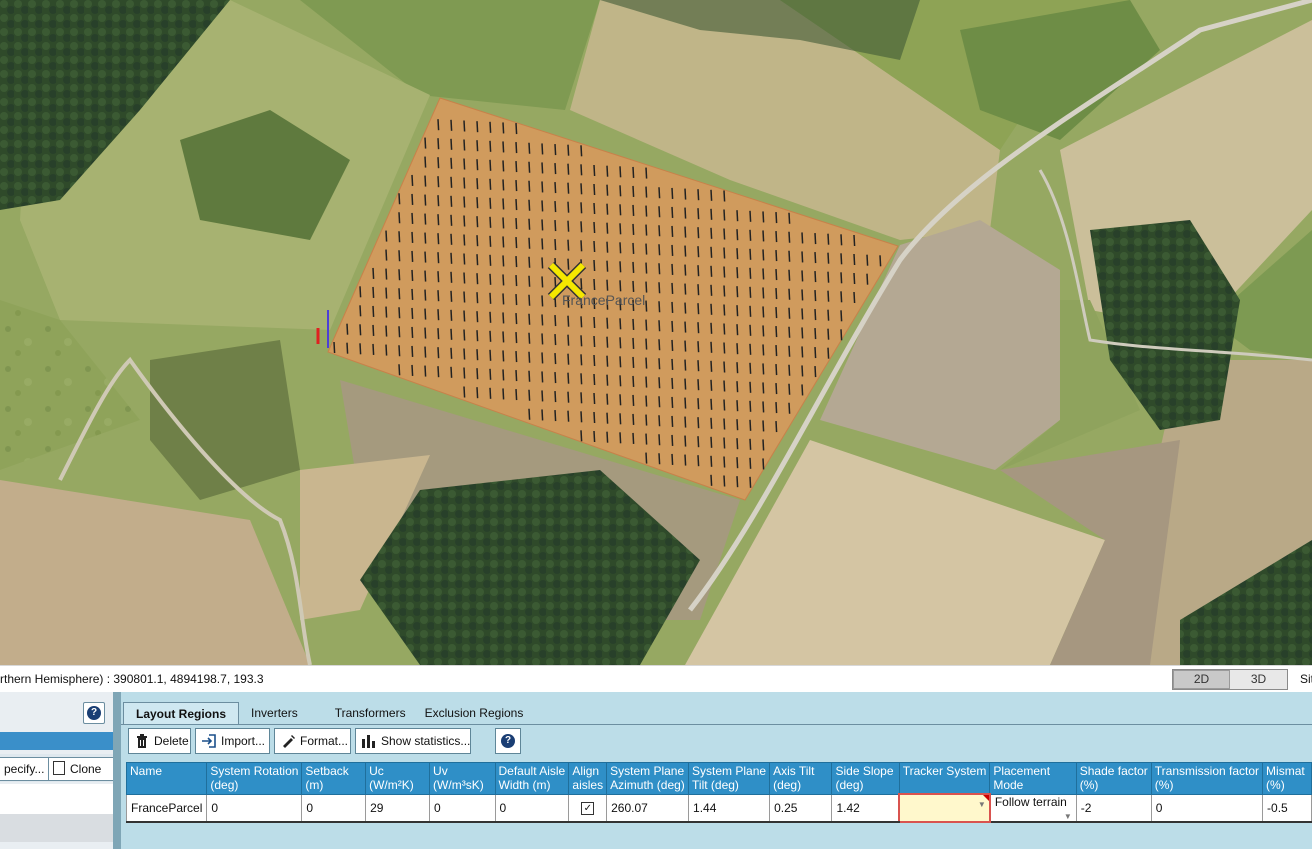 This screenshot has height=849, width=1312. What do you see at coordinates (166, 778) in the screenshot?
I see `column-header: Name` at bounding box center [166, 778].